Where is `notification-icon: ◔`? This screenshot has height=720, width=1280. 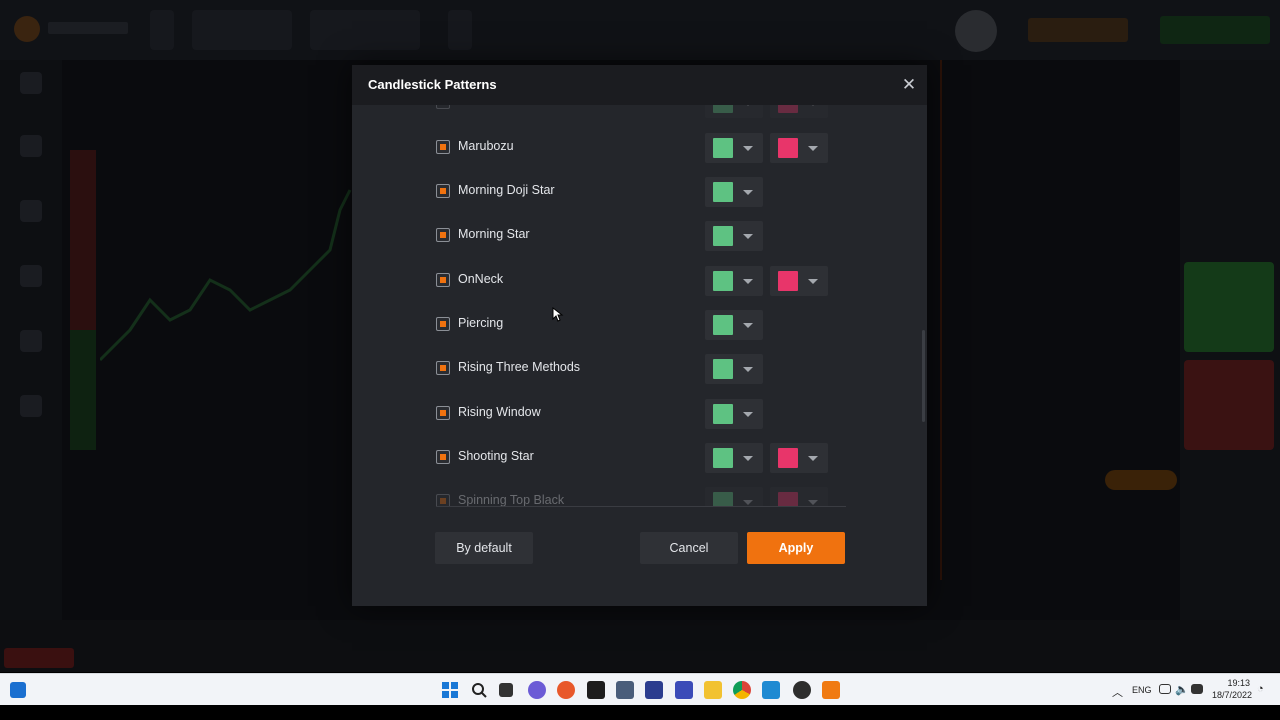 notification-icon: ◔ is located at coordinates (1260, 689).